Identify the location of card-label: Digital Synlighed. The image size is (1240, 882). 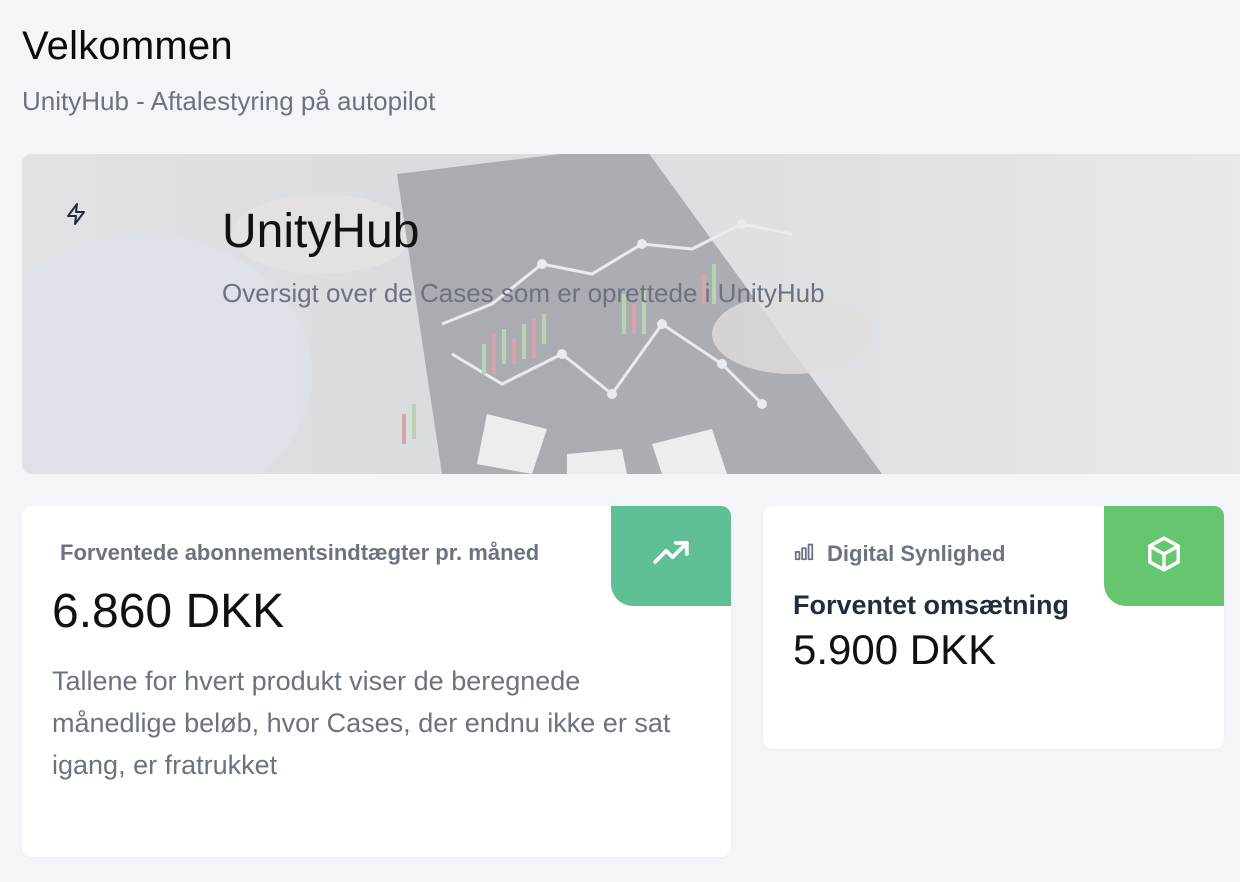
(916, 553).